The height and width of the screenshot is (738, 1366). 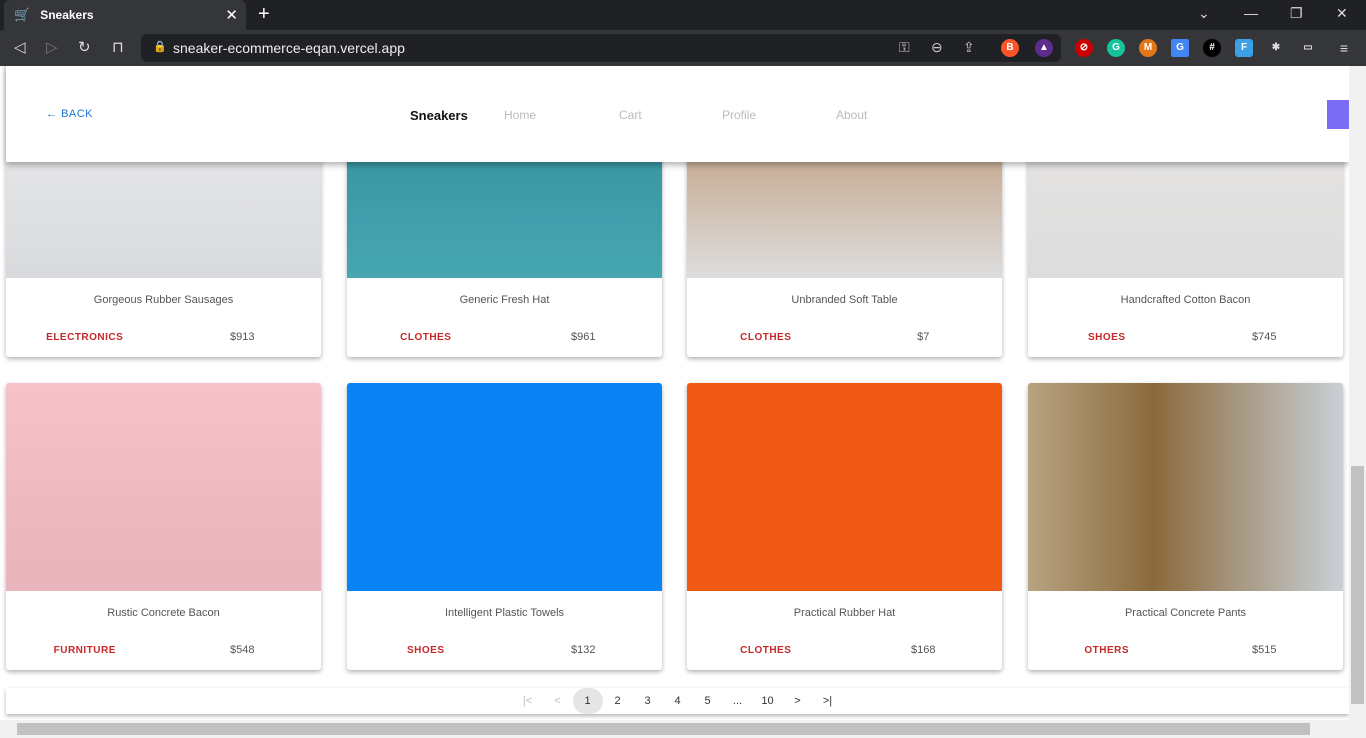 I want to click on tab-title: Sneakers, so click(x=67, y=15).